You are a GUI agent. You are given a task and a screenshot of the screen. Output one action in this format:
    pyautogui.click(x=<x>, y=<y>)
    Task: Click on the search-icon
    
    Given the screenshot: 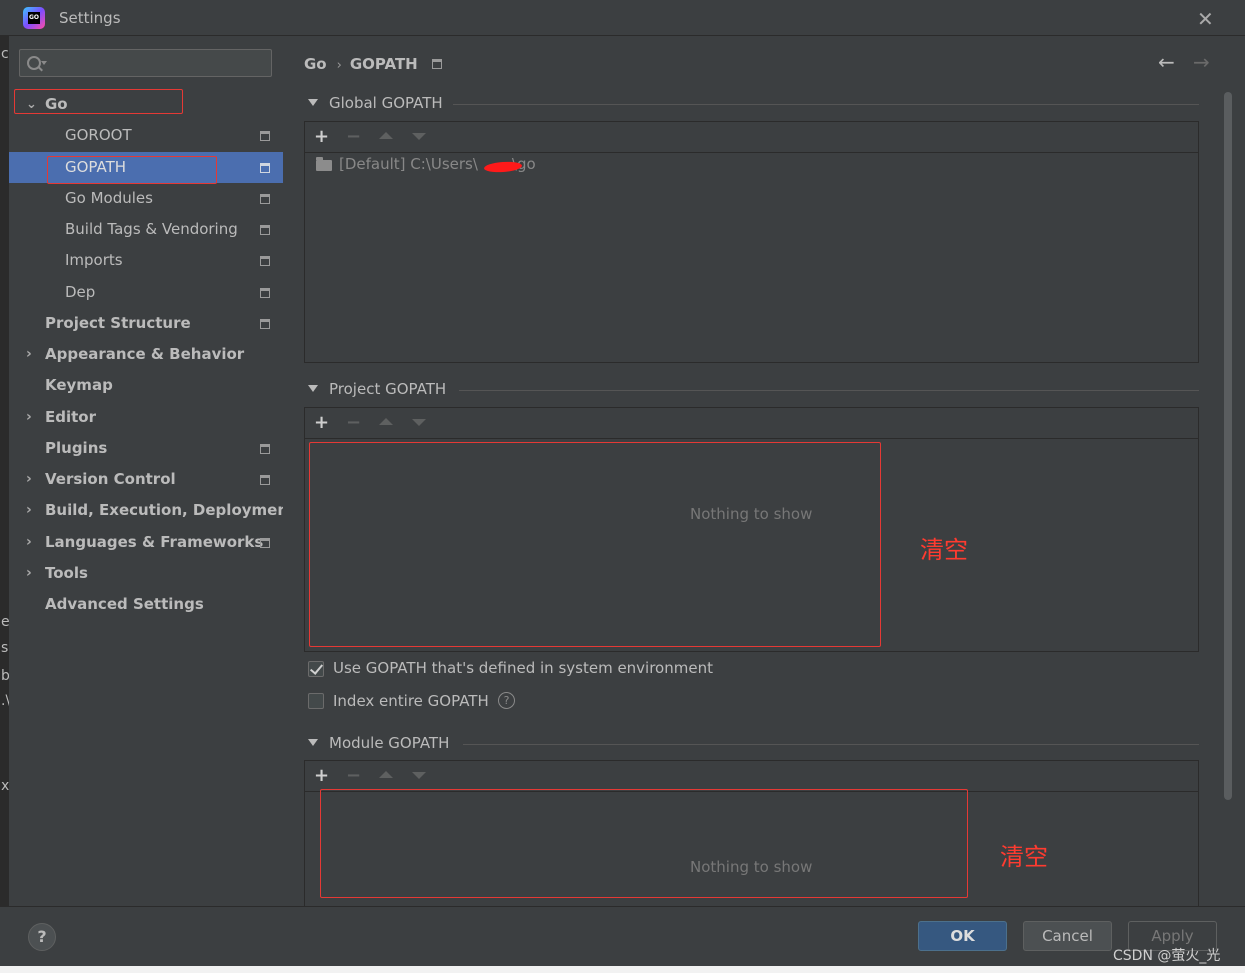 What is the action you would take?
    pyautogui.click(x=34, y=63)
    